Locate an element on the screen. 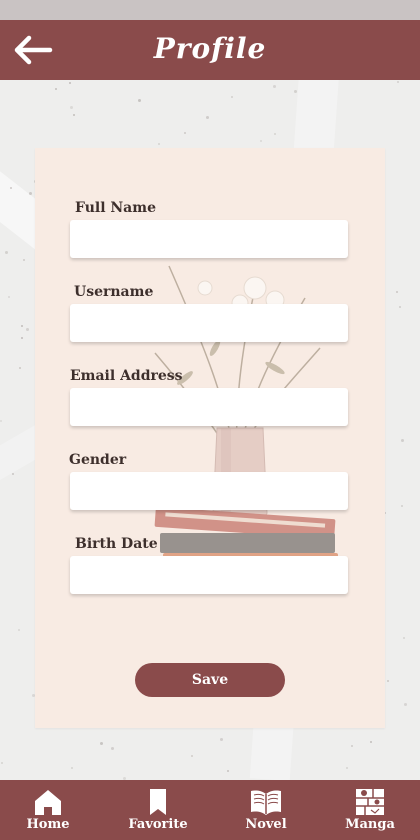  nav-label-home: Home is located at coordinates (48, 824).